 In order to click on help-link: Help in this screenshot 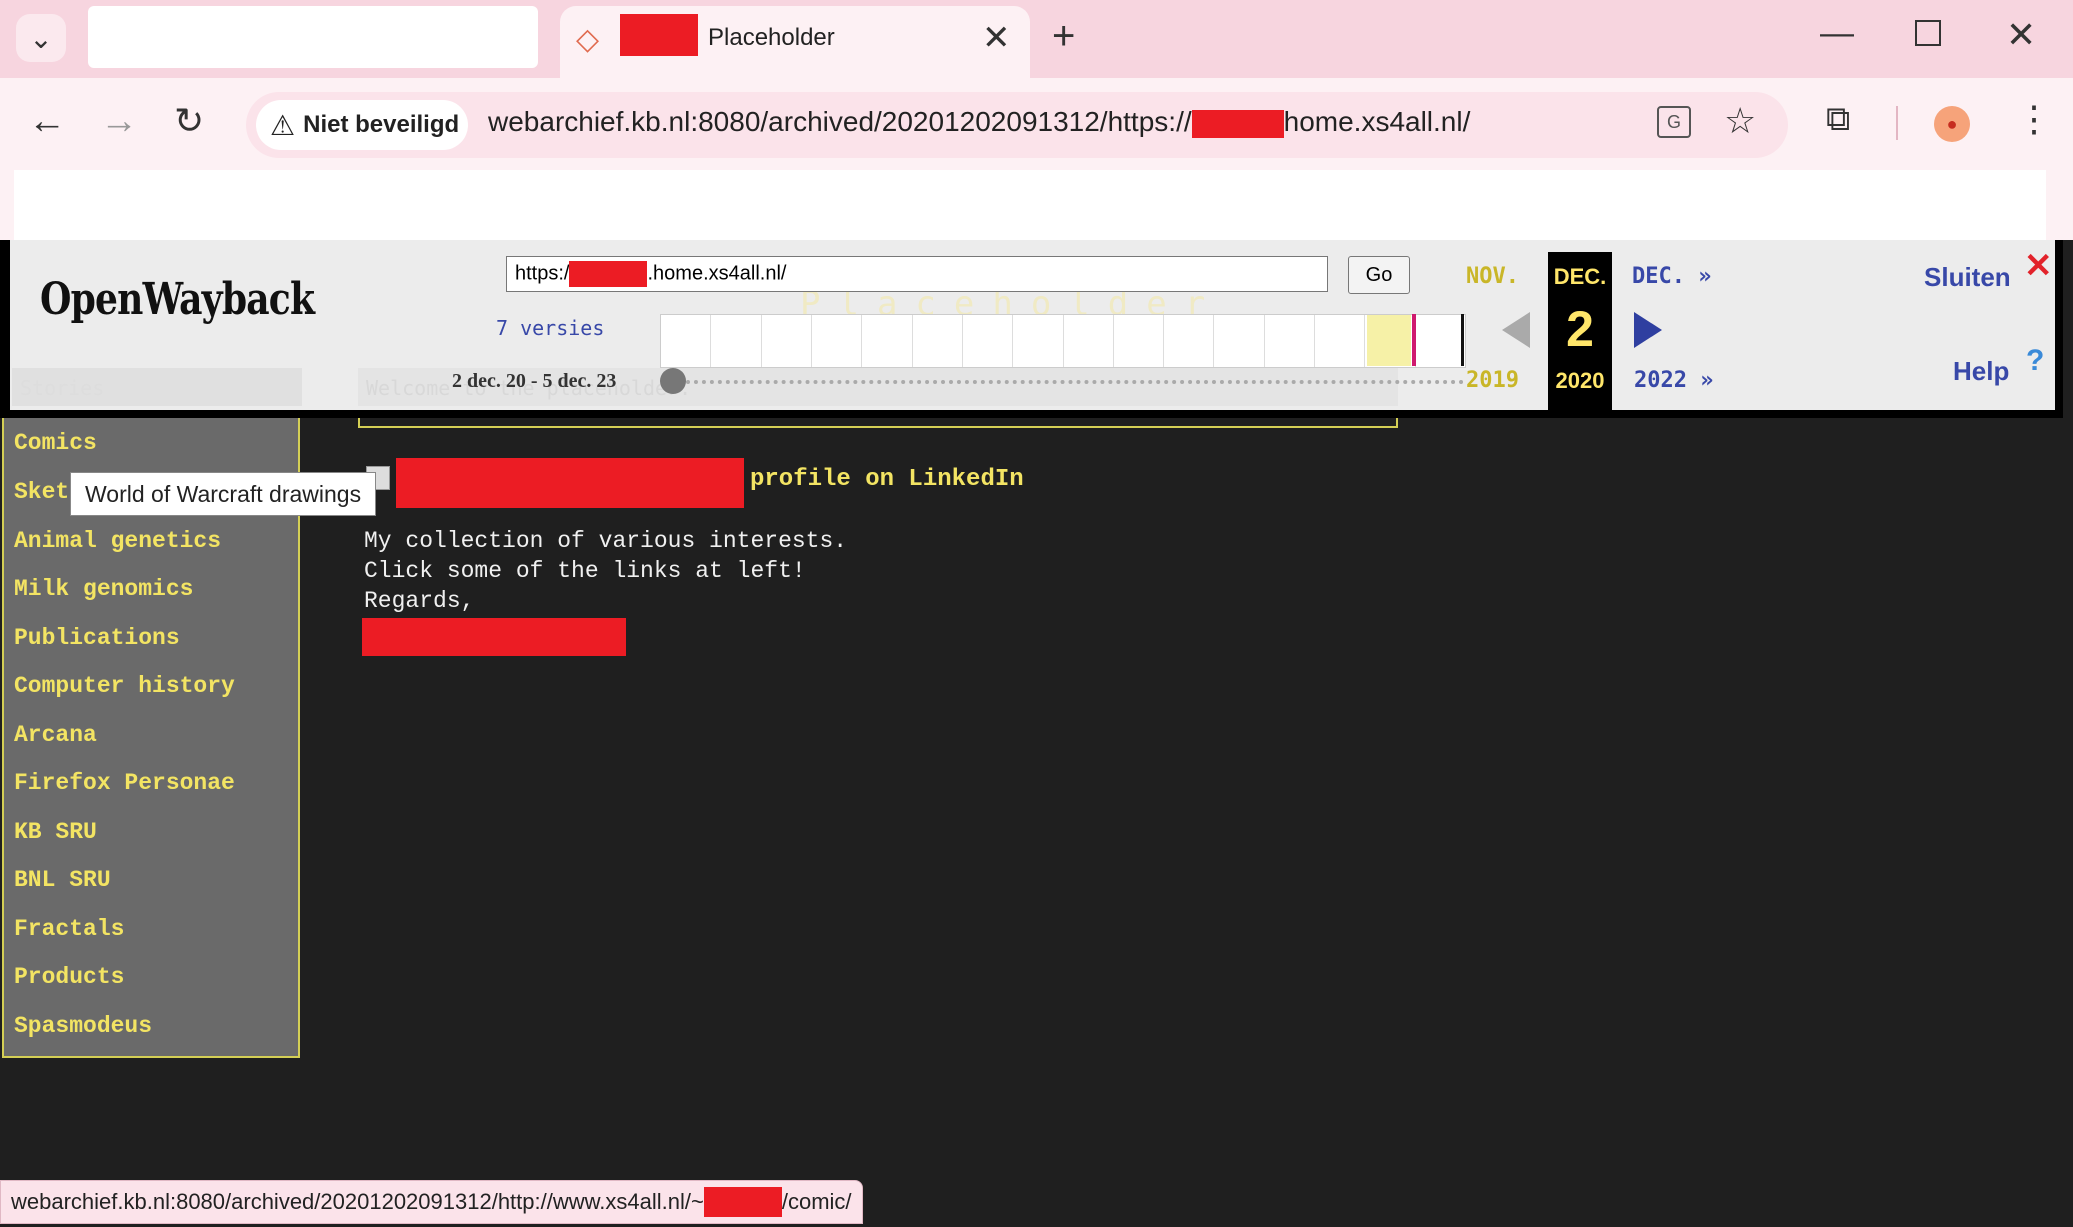, I will do `click(1981, 371)`.